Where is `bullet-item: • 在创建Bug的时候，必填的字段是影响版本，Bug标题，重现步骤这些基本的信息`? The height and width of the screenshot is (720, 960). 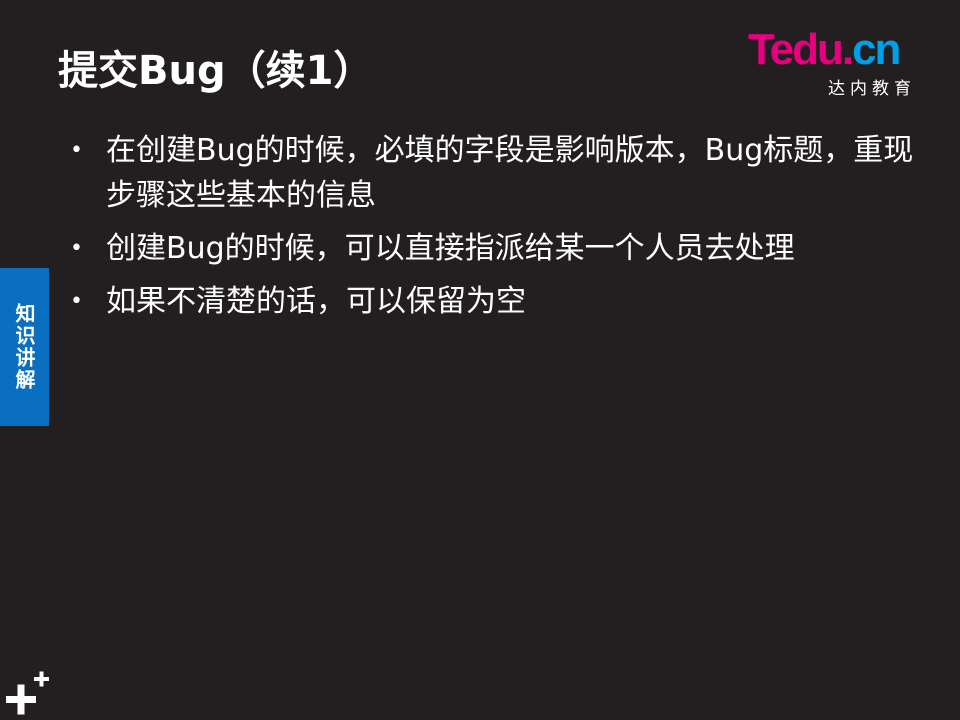
bullet-item: • 在创建Bug的时候，必填的字段是影响版本，Bug标题，重现步骤这些基本的信息 is located at coordinates (491, 173).